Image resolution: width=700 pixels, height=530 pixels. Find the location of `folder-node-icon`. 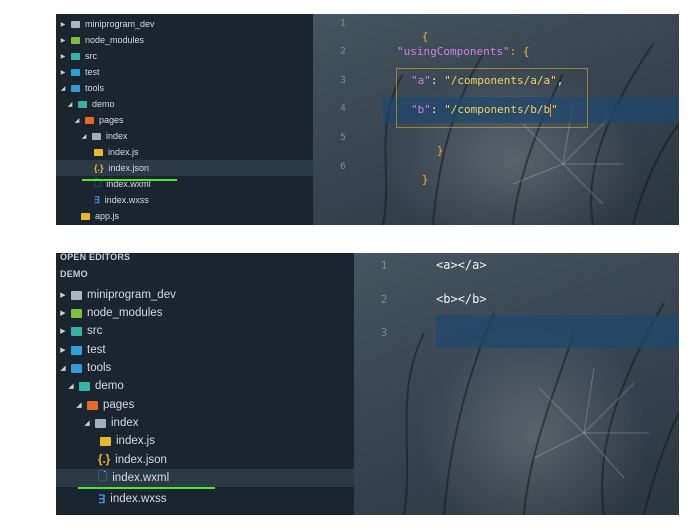

folder-node-icon is located at coordinates (75, 40).